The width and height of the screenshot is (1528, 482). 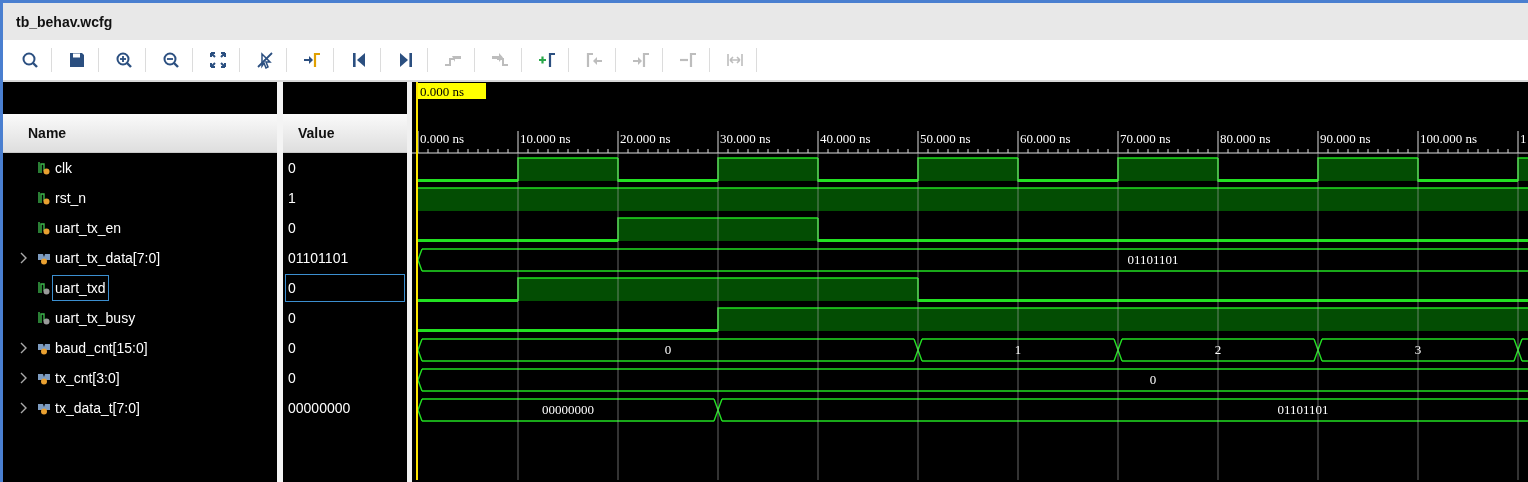 What do you see at coordinates (64, 168) in the screenshot?
I see `signal-name: clk` at bounding box center [64, 168].